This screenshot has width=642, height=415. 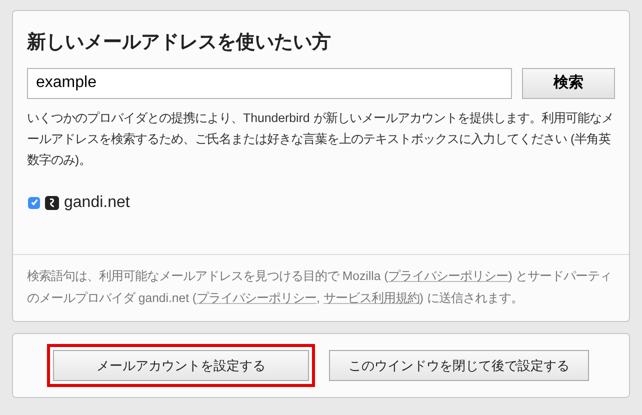 I want to click on privacy-link: サービス利用規約, so click(x=371, y=298).